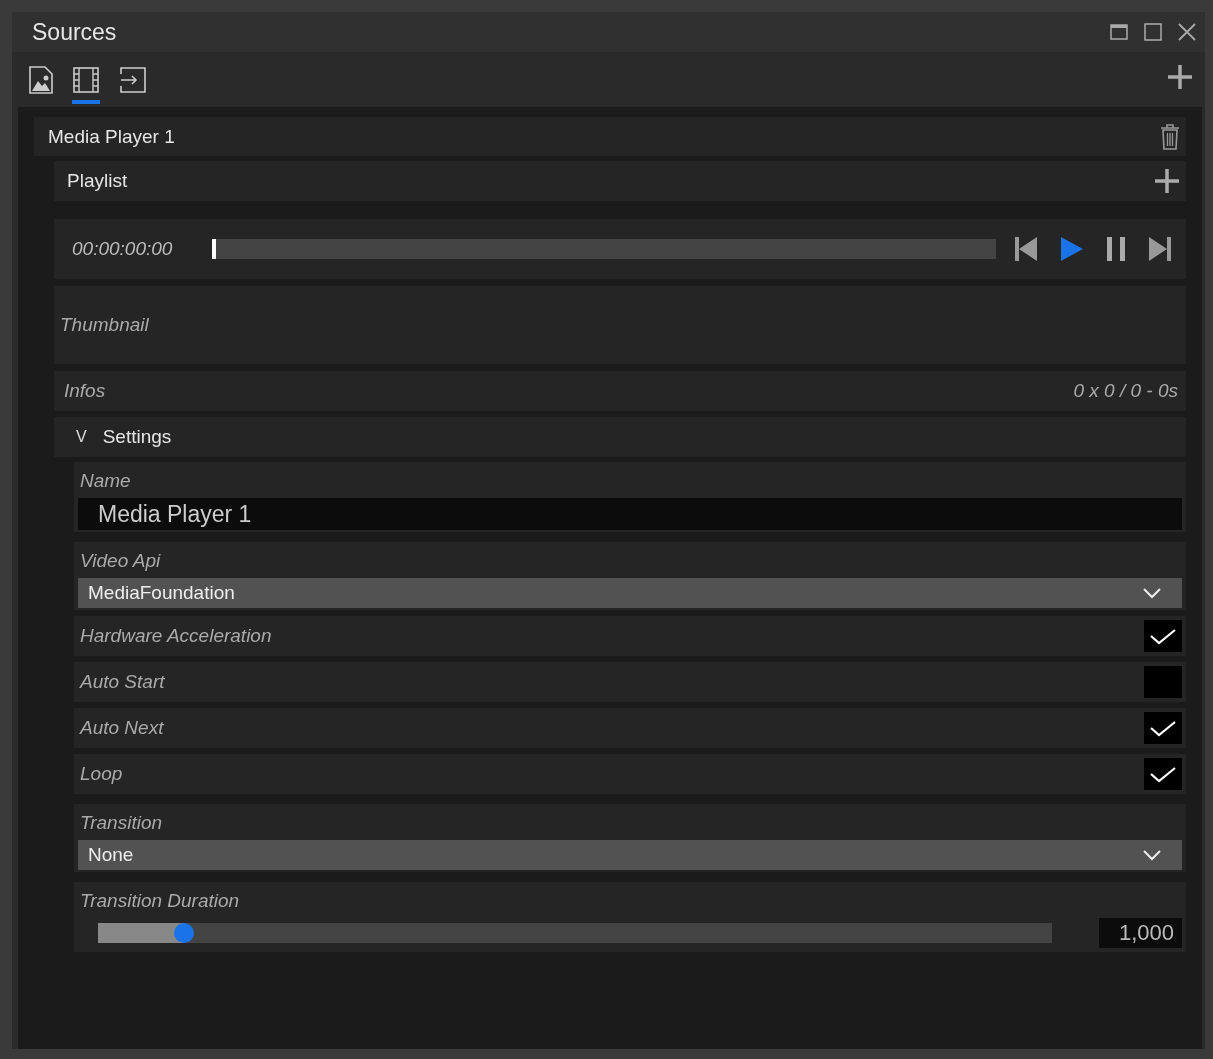 Image resolution: width=1213 pixels, height=1059 pixels. I want to click on thumbnail-label: Thumbnail, so click(104, 325).